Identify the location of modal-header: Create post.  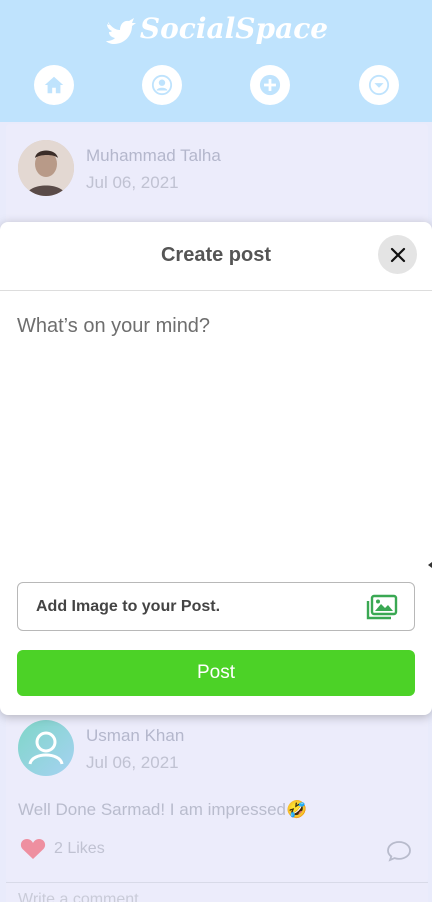
(216, 256).